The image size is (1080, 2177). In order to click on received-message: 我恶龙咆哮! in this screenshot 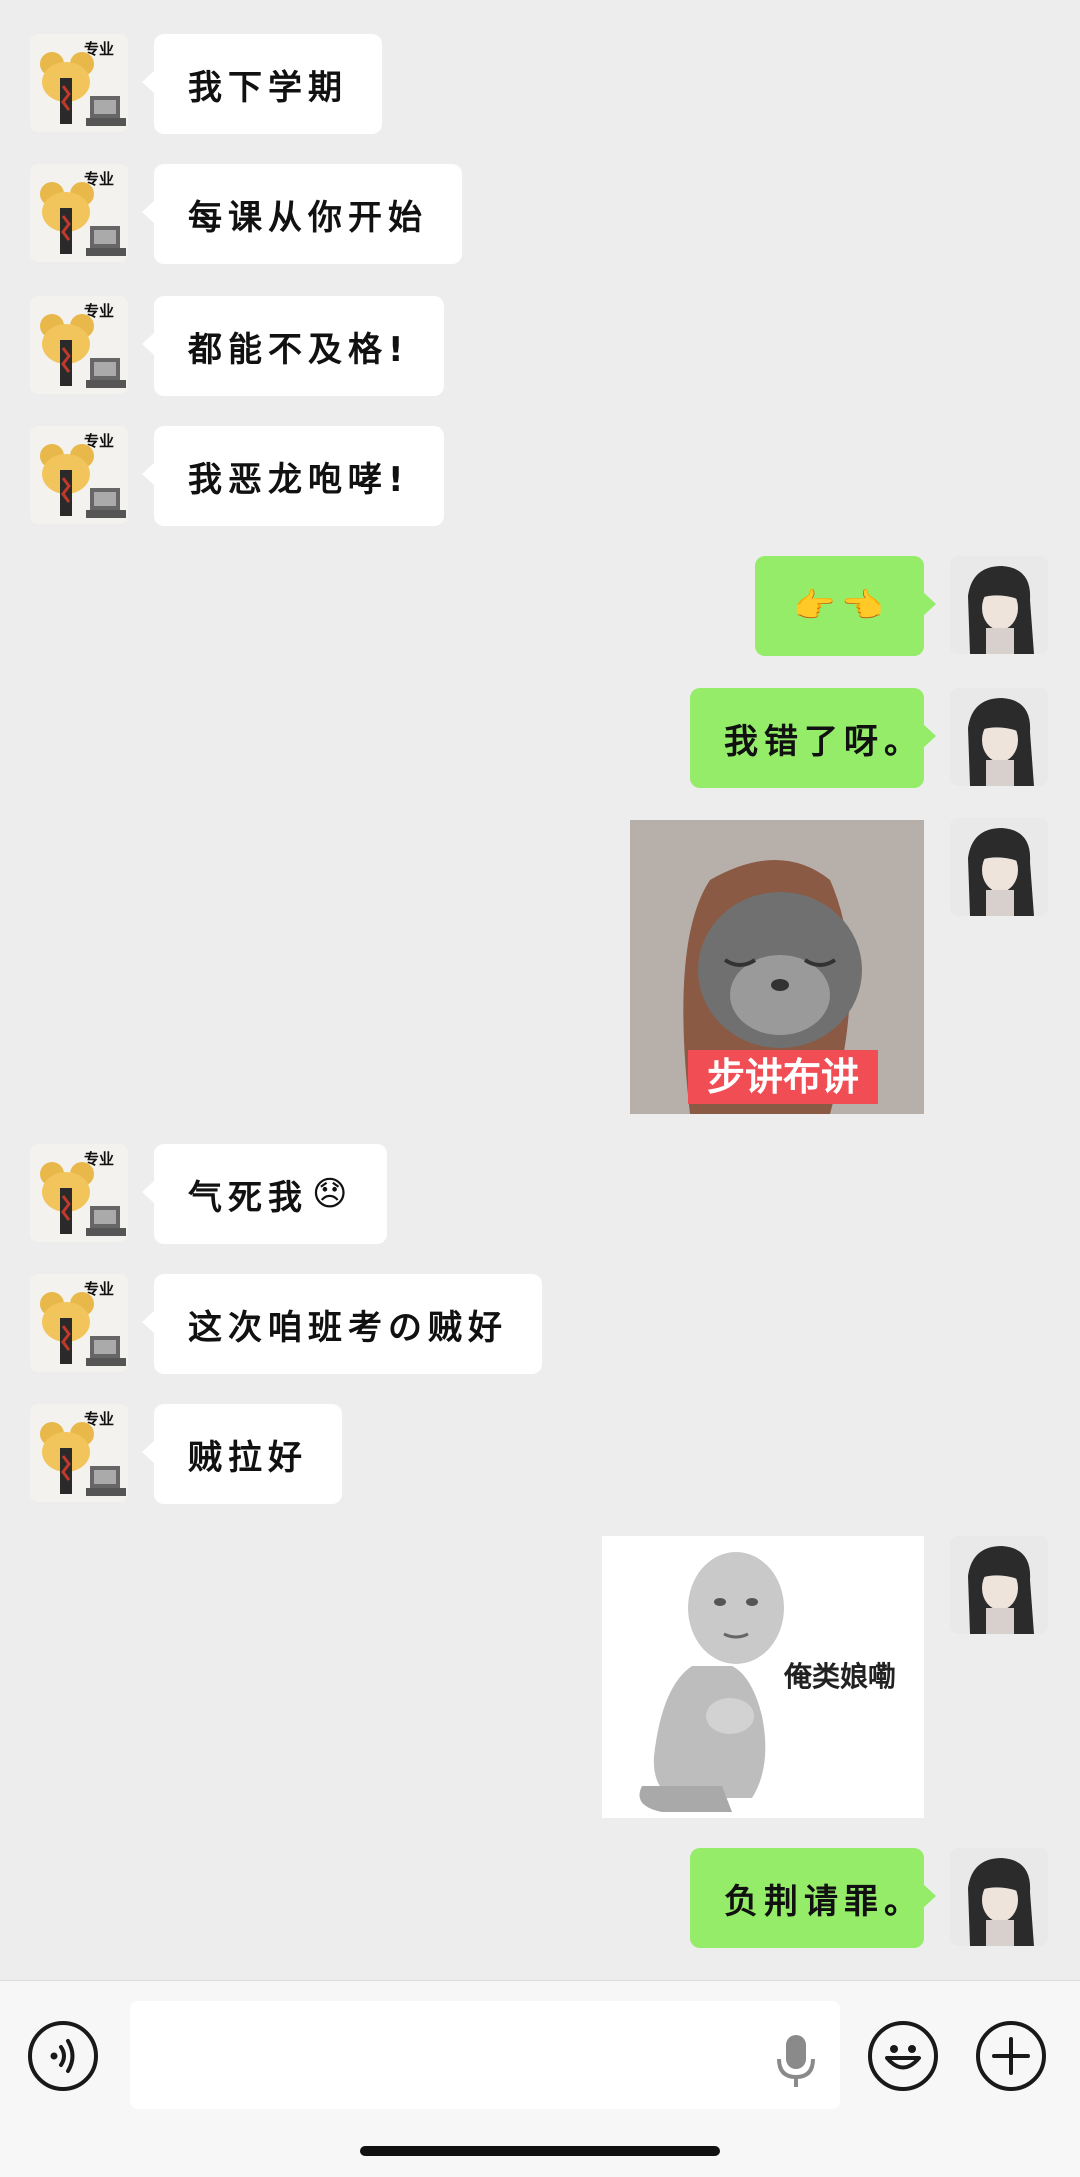, I will do `click(293, 476)`.